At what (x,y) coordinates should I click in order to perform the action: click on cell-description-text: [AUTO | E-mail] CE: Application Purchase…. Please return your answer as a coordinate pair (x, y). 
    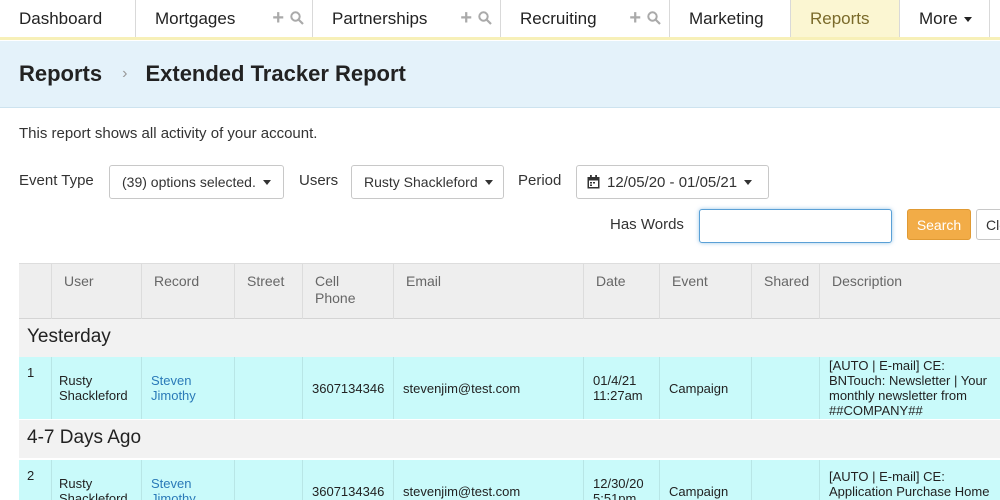
    Looking at the image, I should click on (909, 484).